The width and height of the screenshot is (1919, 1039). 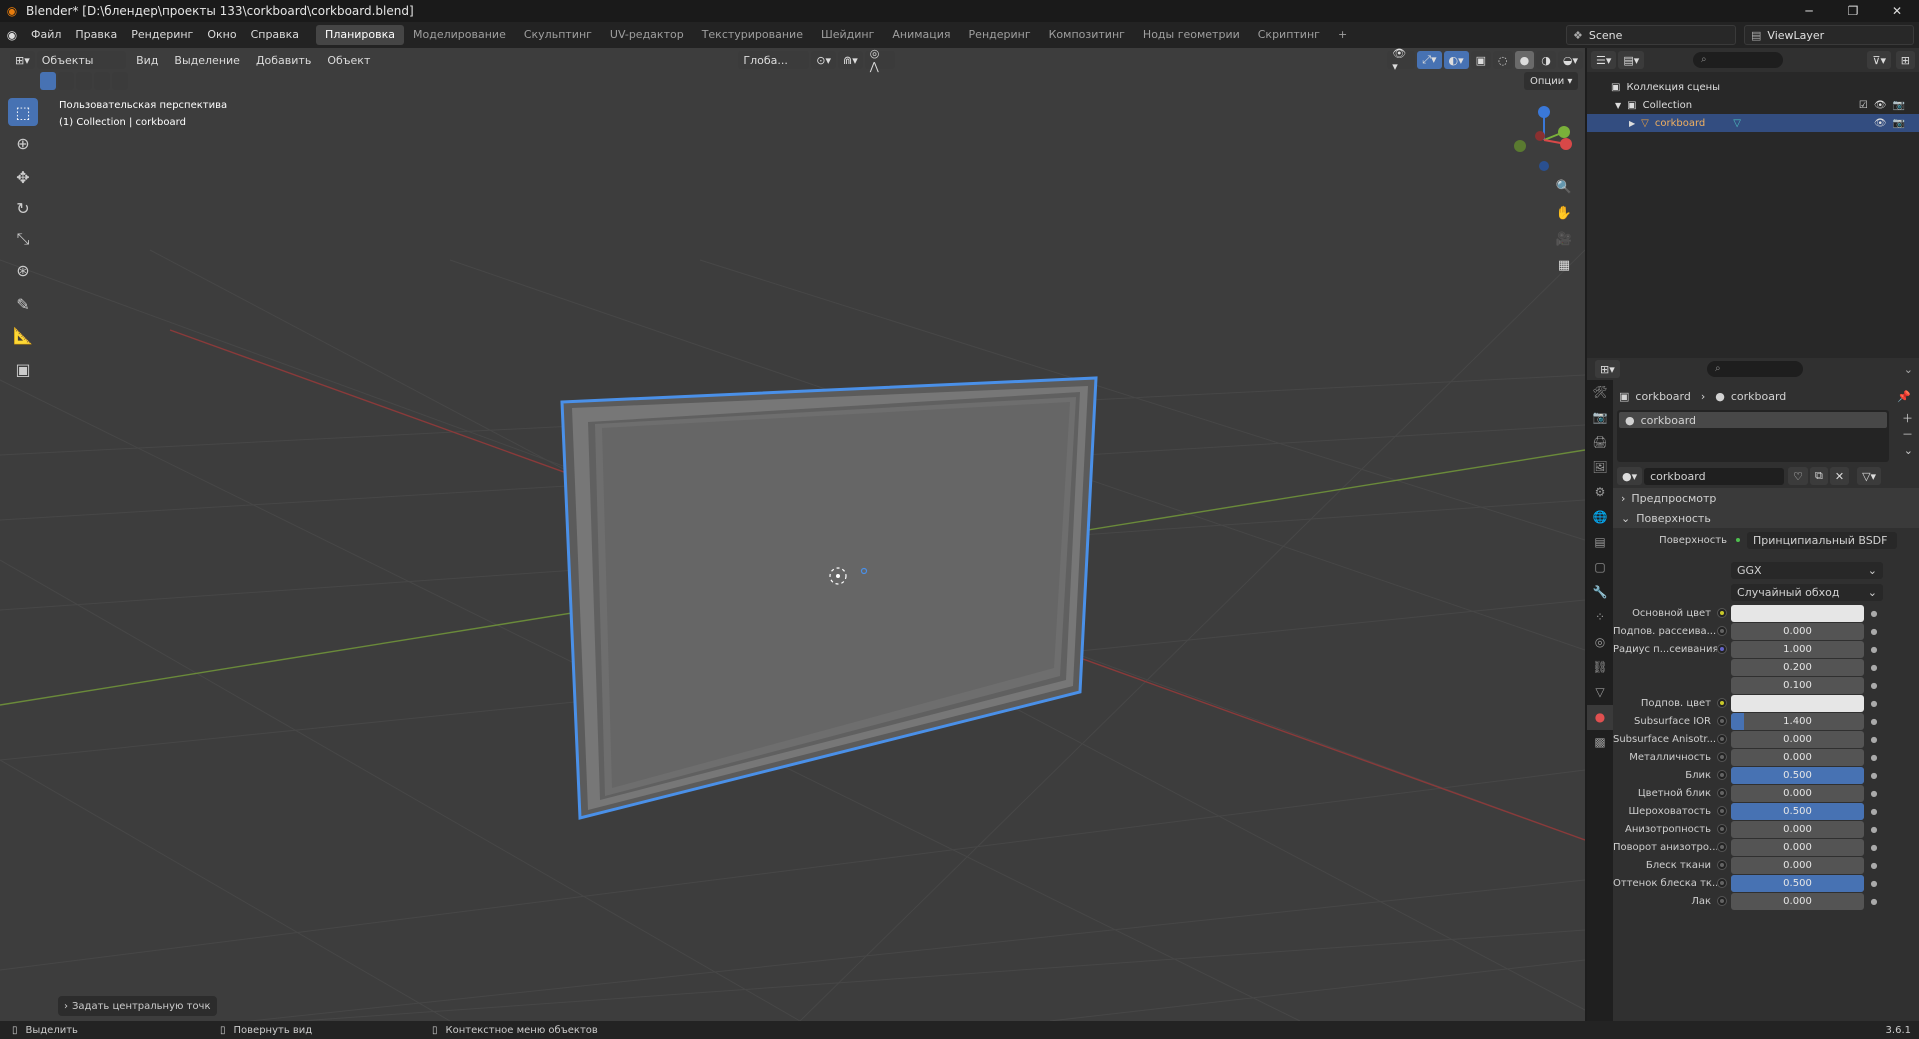 I want to click on add-workspace-button: +, so click(x=1342, y=35).